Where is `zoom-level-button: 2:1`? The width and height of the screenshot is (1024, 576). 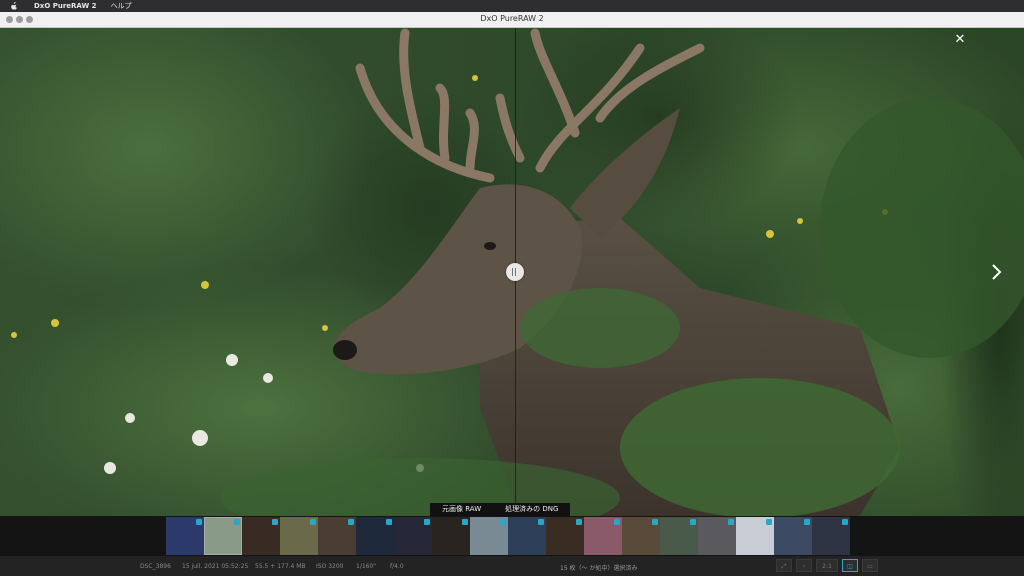 zoom-level-button: 2:1 is located at coordinates (827, 565).